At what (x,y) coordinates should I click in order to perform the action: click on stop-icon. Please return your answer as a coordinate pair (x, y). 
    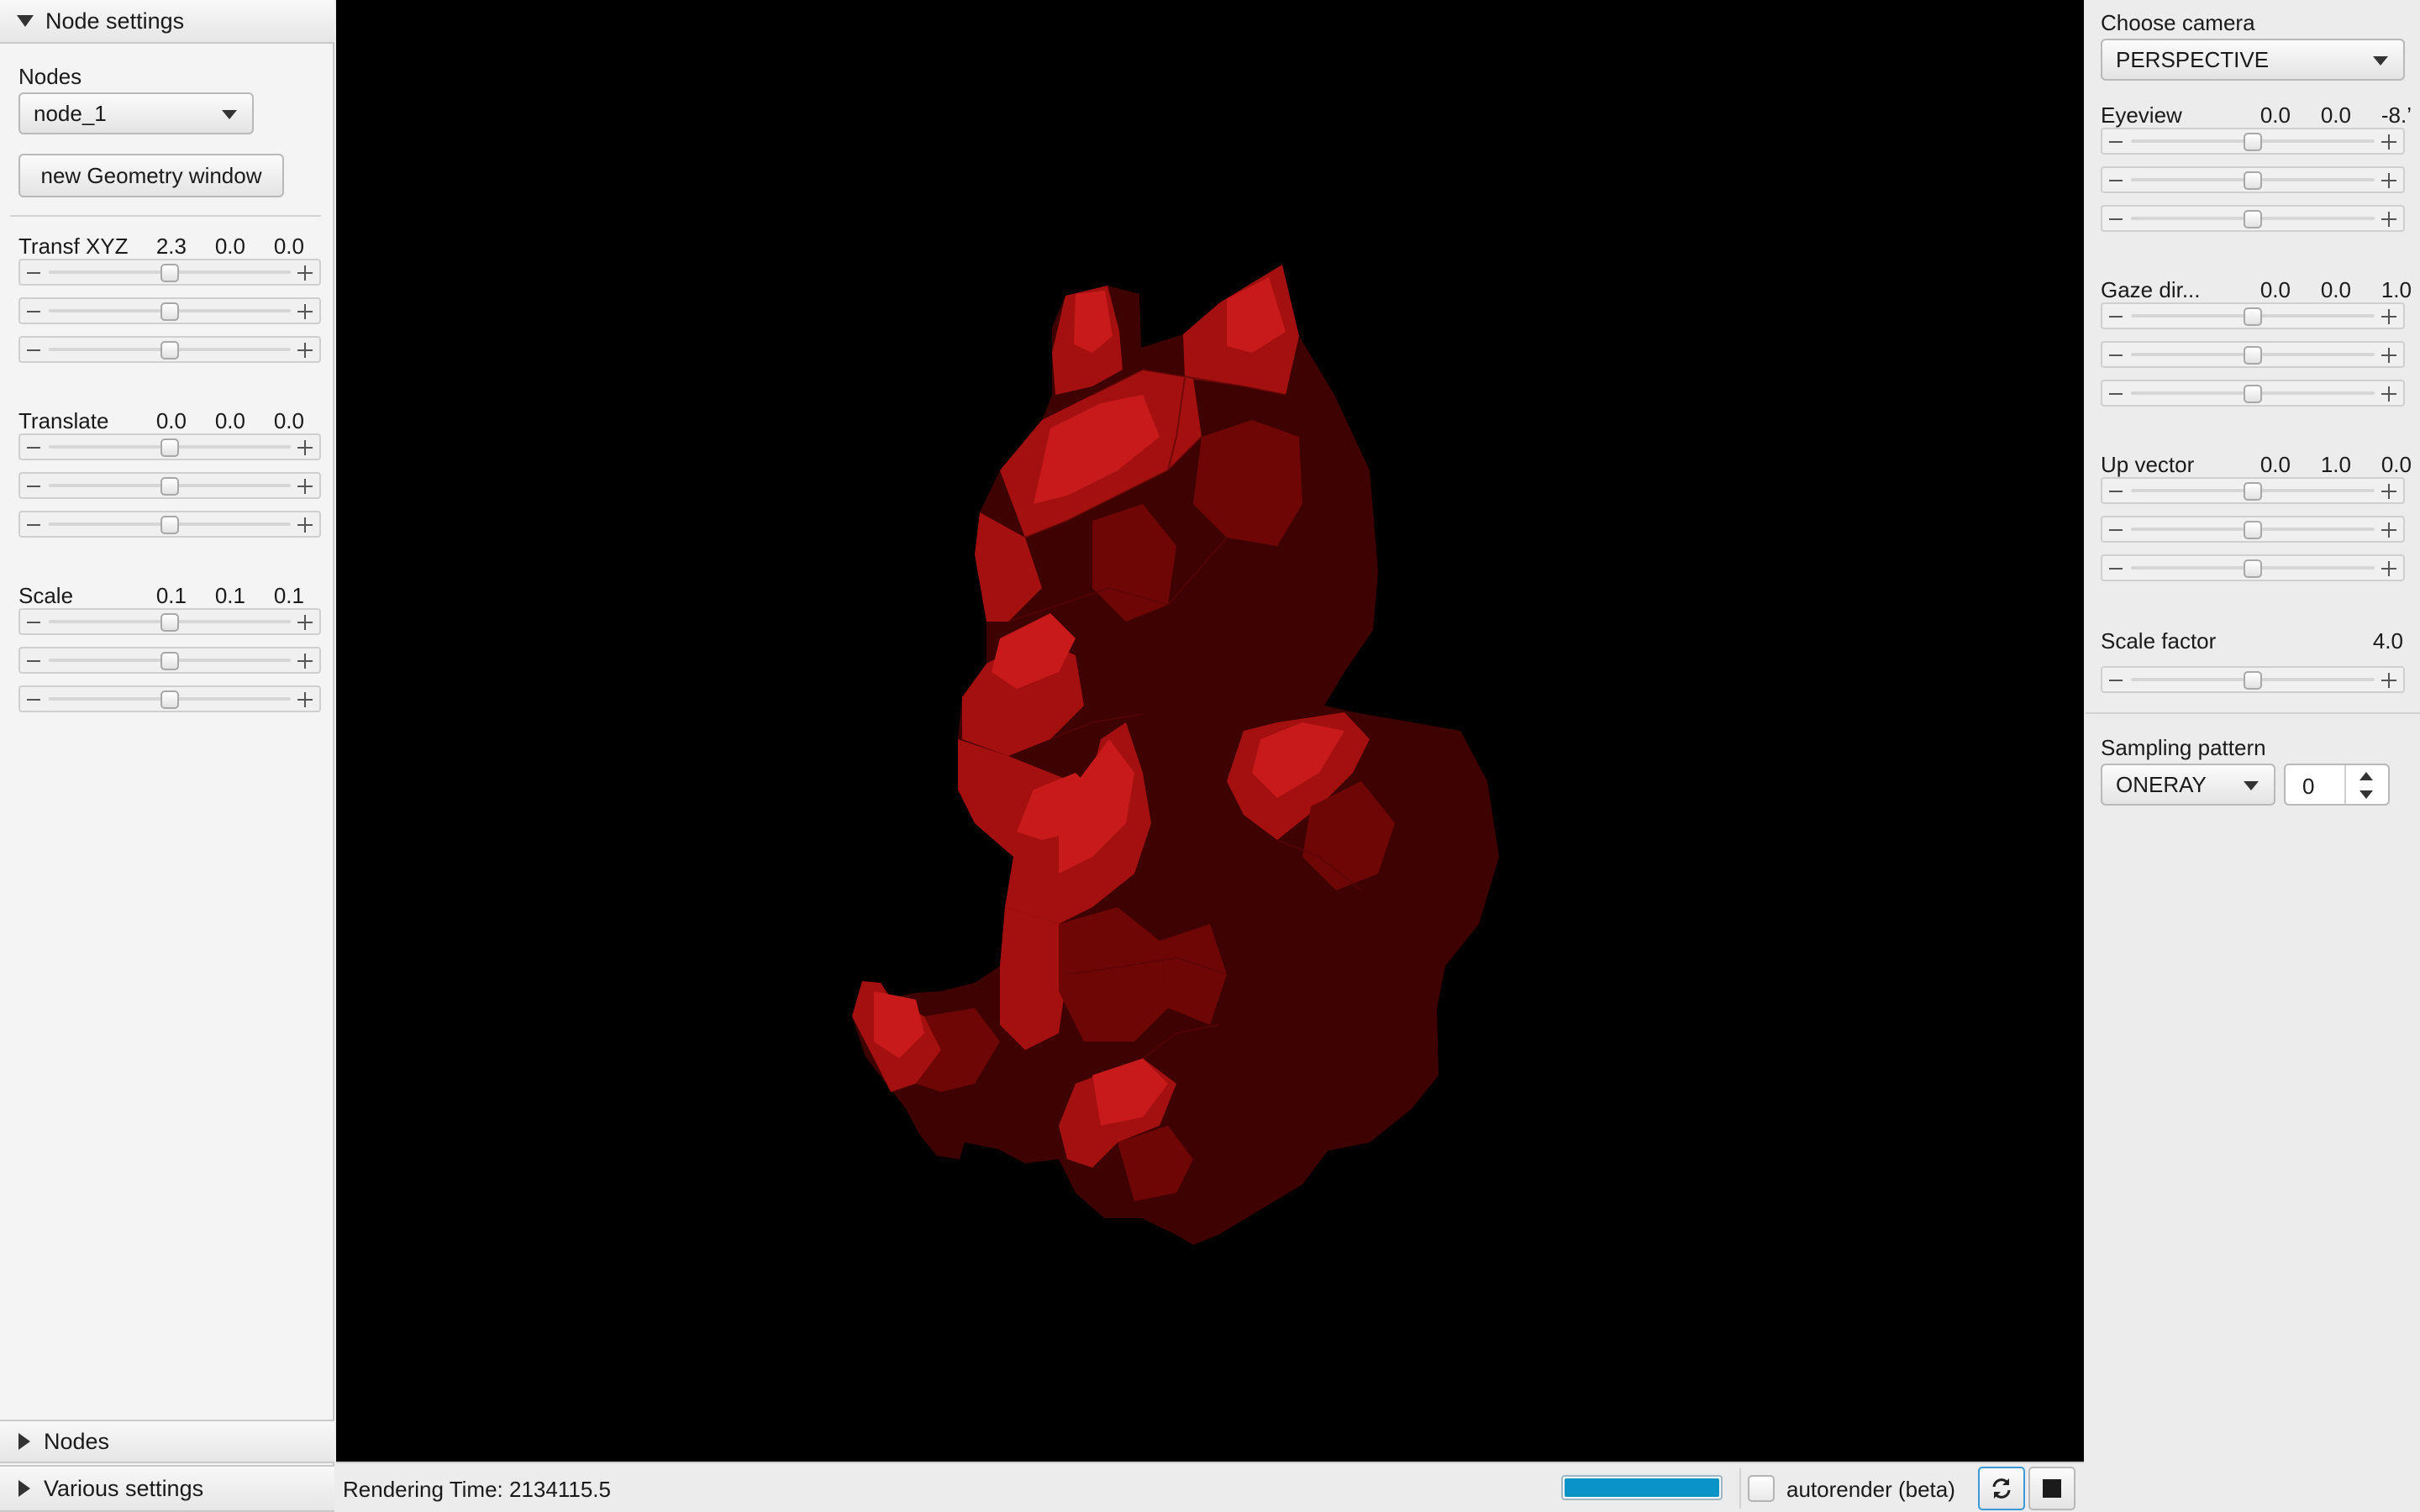
    Looking at the image, I should click on (2052, 1488).